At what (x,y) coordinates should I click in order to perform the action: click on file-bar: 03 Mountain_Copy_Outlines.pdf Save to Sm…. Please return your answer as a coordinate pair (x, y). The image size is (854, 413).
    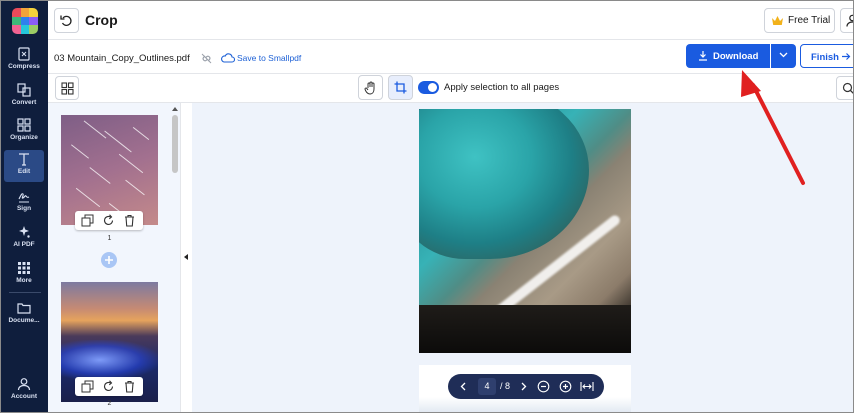
    Looking at the image, I should click on (450, 56).